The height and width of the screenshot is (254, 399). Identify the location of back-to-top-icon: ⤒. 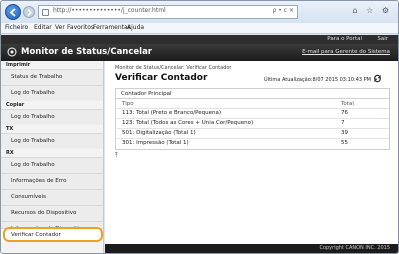
(116, 156).